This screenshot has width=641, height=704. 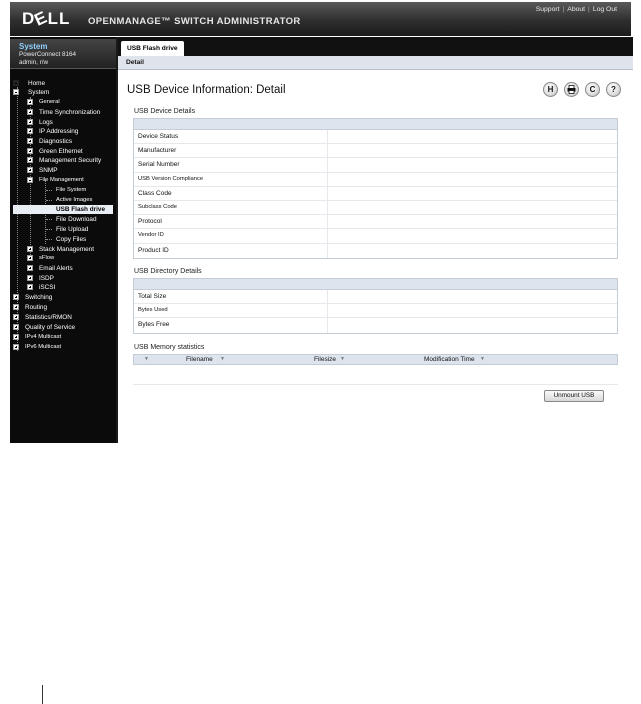 I want to click on table-row: Serial Number, so click(x=375, y=165).